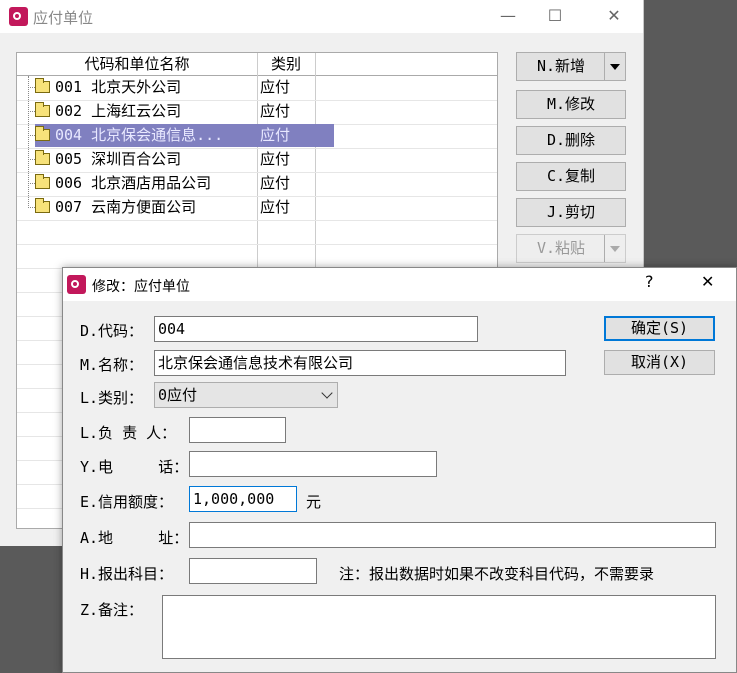 This screenshot has width=737, height=673. Describe the element at coordinates (649, 281) in the screenshot. I see `help-button: ?` at that location.